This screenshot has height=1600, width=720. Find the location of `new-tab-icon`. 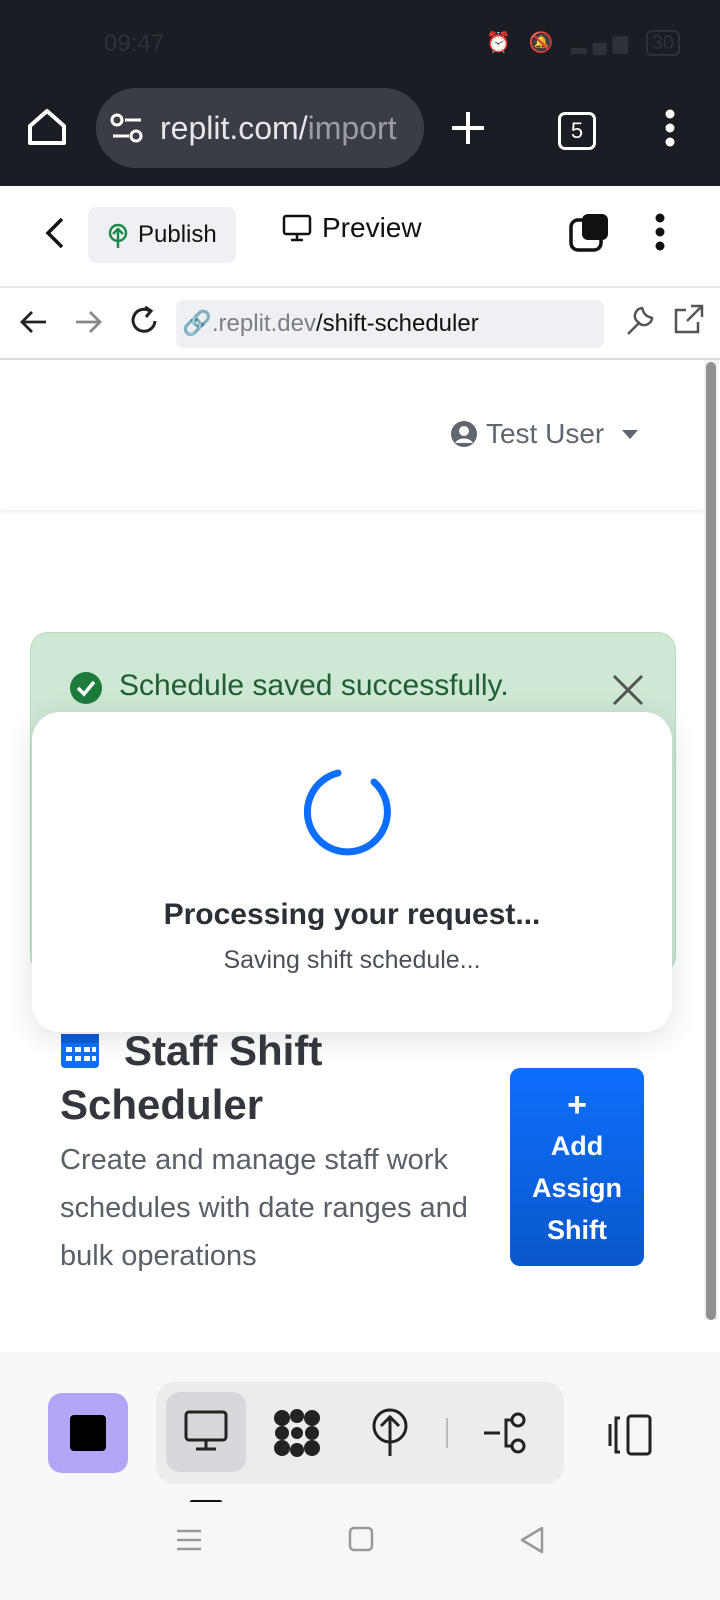

new-tab-icon is located at coordinates (468, 128).